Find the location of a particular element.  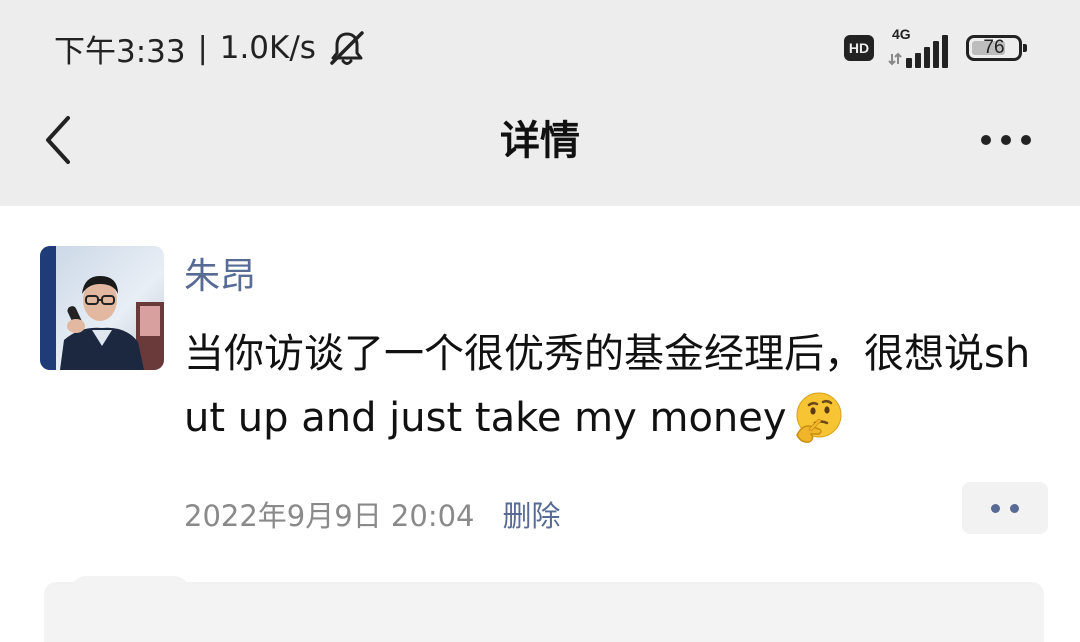

comment-area is located at coordinates (544, 612).